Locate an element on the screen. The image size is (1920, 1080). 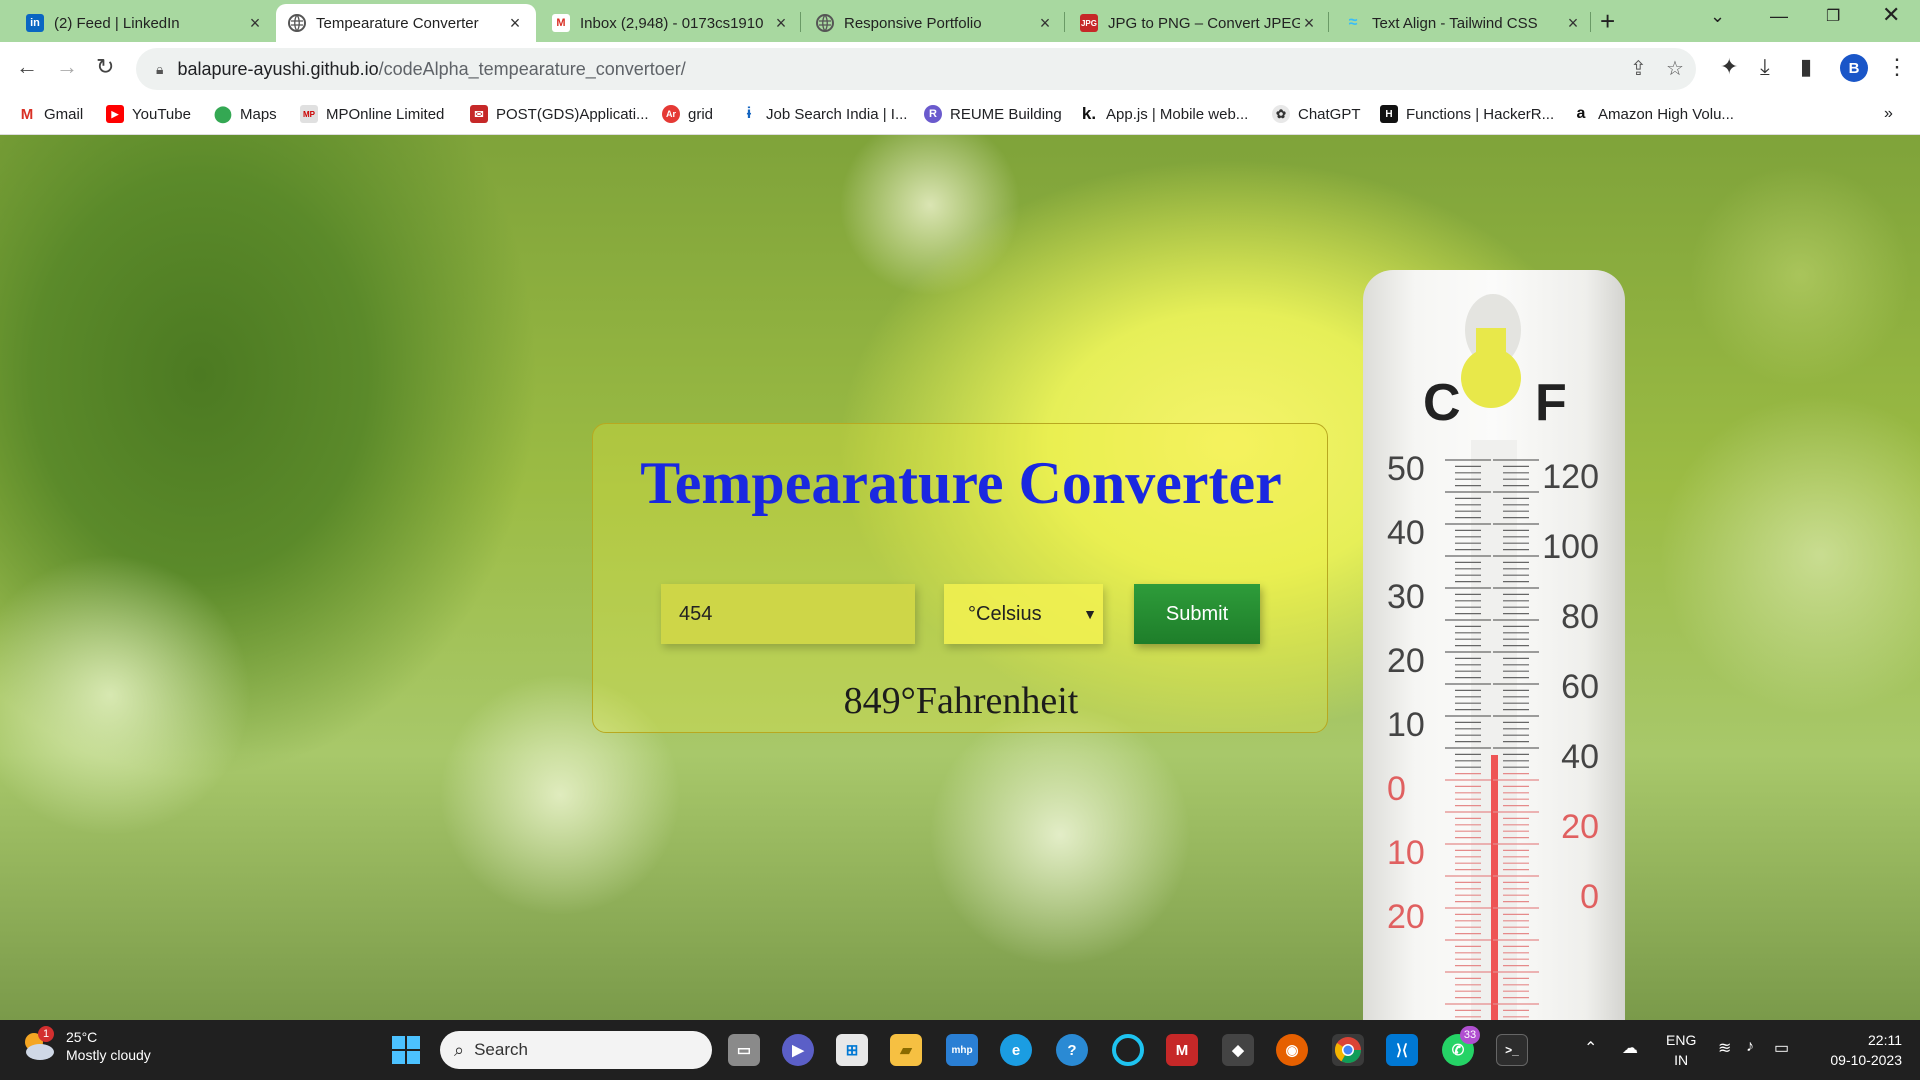
celsius-tick-label: 10 is located at coordinates (1406, 725).